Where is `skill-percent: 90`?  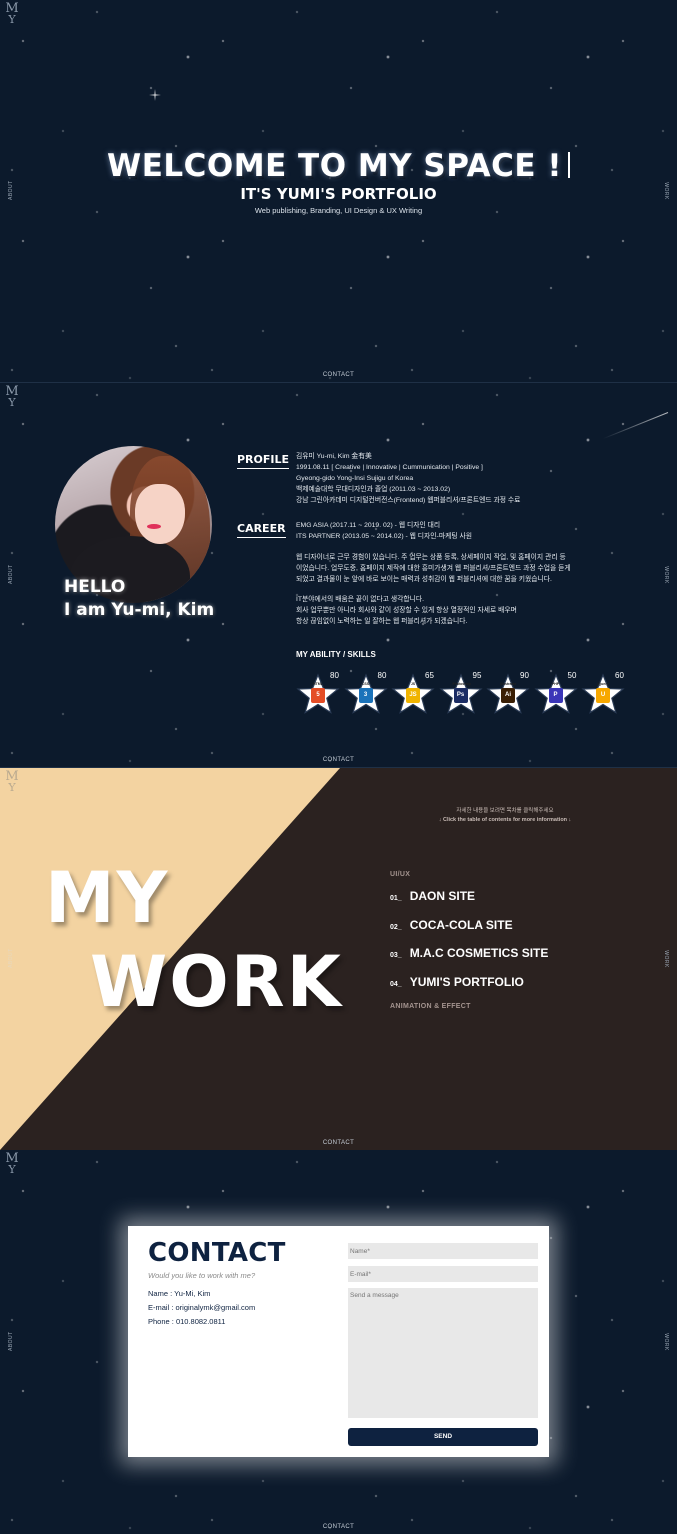 skill-percent: 90 is located at coordinates (524, 675).